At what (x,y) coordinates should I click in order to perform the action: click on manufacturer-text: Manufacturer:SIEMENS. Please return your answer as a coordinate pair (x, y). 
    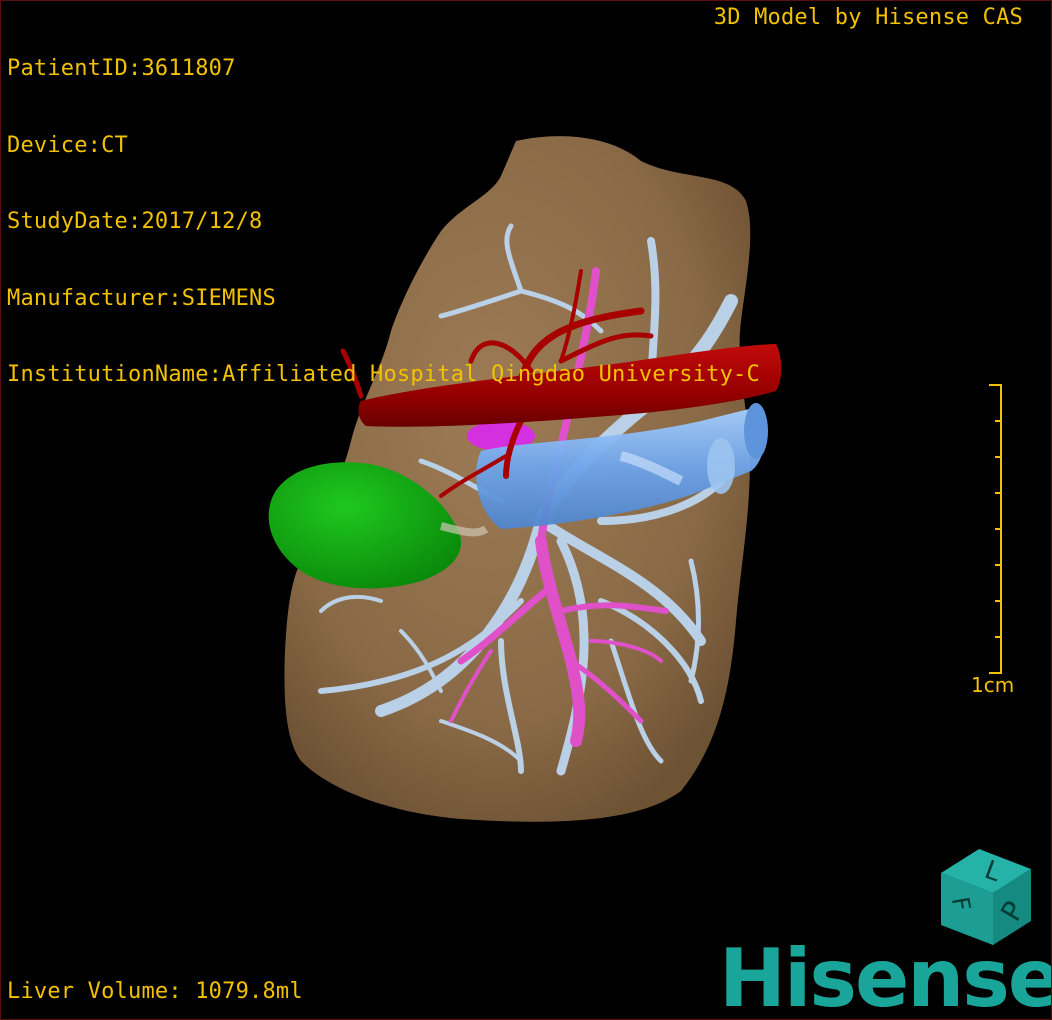
    Looking at the image, I should click on (141, 298).